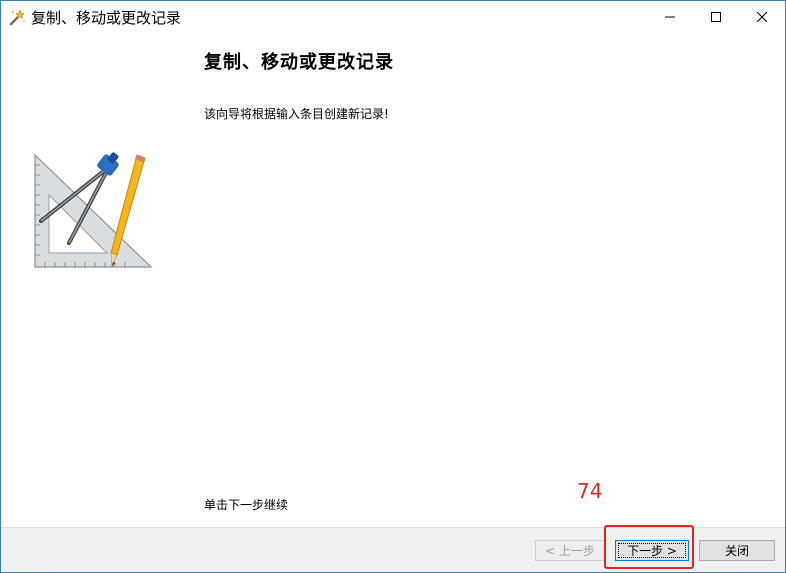  I want to click on continue-hint: 单击下一步继续, so click(246, 505).